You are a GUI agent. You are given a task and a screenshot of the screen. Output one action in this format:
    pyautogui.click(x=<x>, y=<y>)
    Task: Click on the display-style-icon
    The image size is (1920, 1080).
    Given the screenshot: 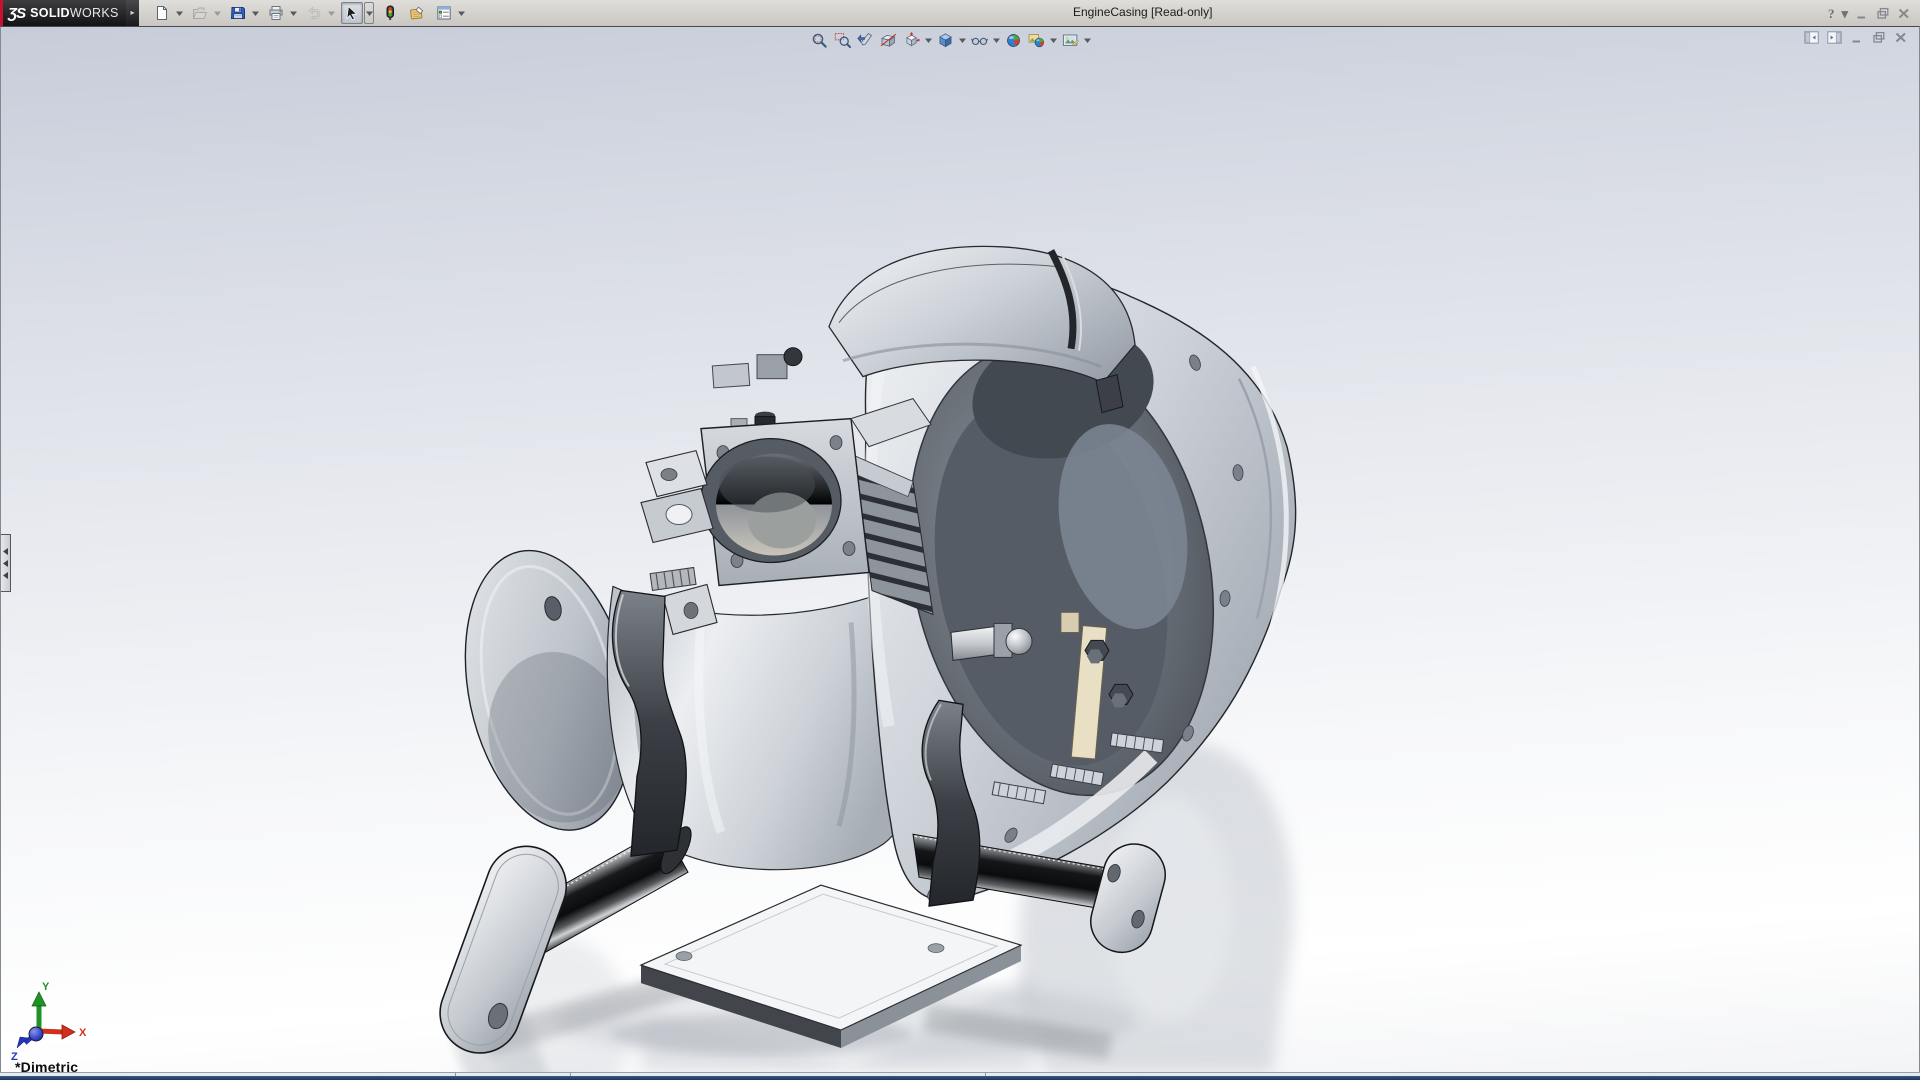 What is the action you would take?
    pyautogui.click(x=945, y=40)
    